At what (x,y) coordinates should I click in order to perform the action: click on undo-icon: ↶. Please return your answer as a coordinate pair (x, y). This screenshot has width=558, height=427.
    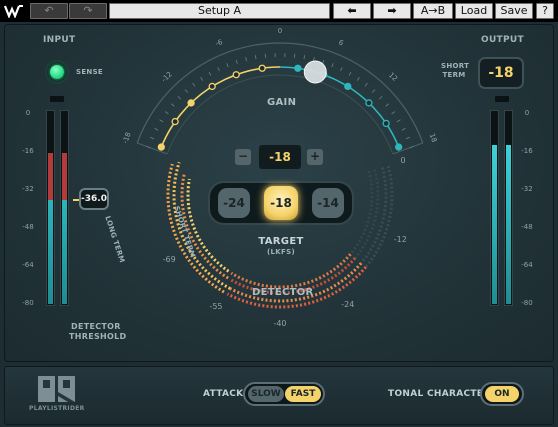
    Looking at the image, I should click on (49, 10).